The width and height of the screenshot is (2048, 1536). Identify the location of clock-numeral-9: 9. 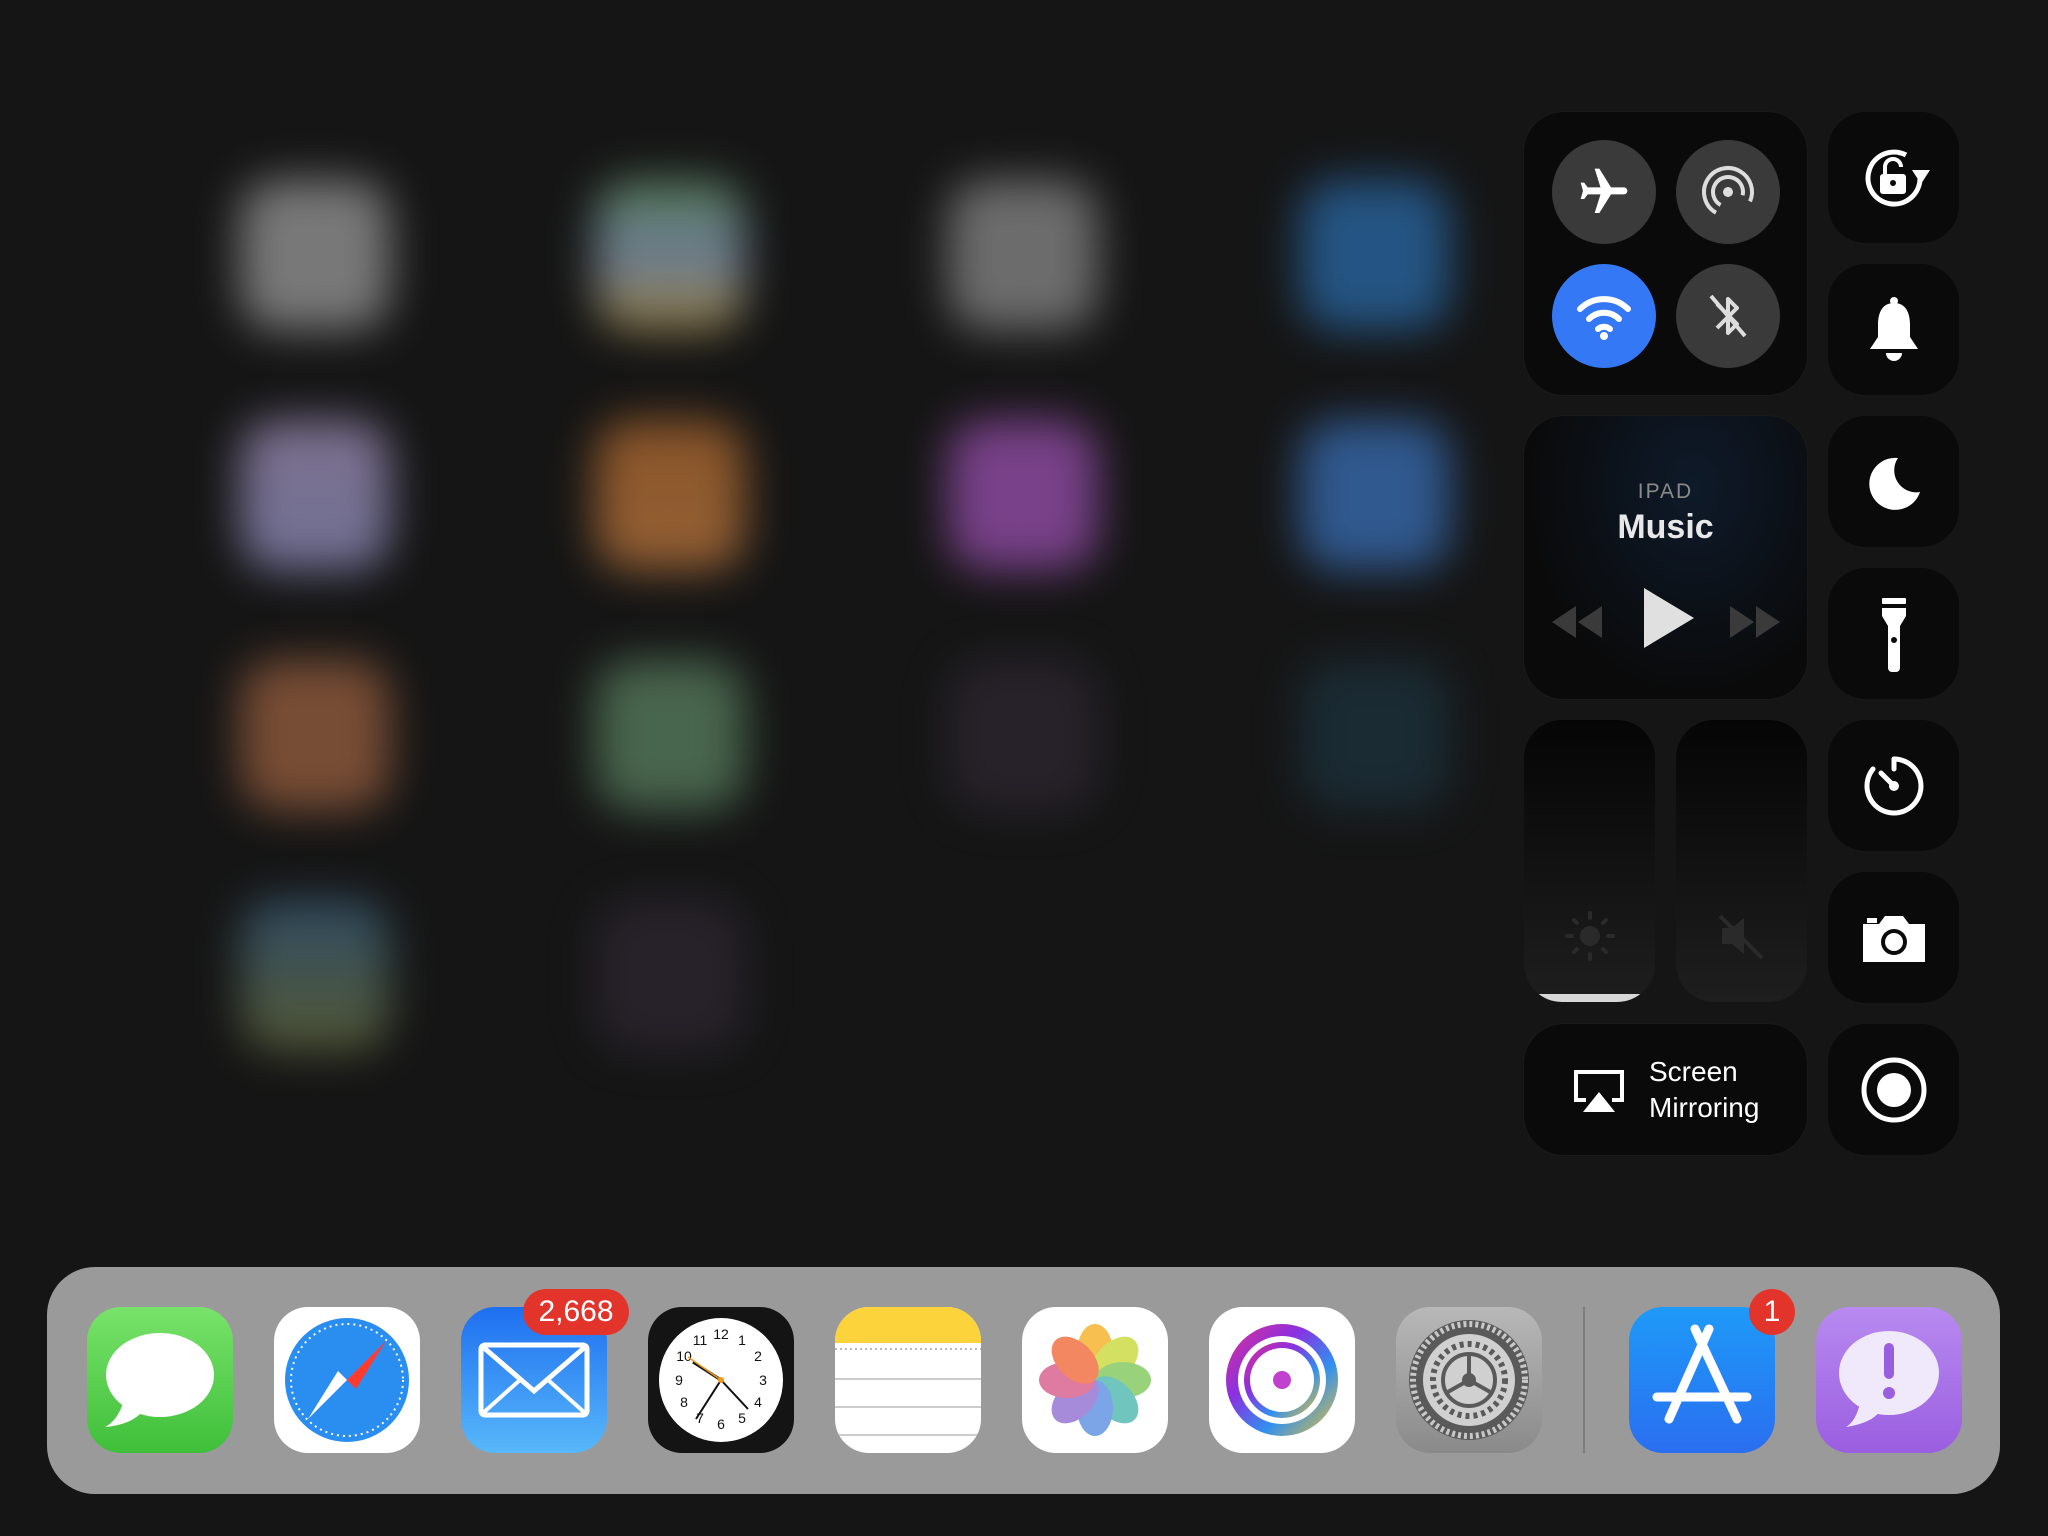
(679, 1380).